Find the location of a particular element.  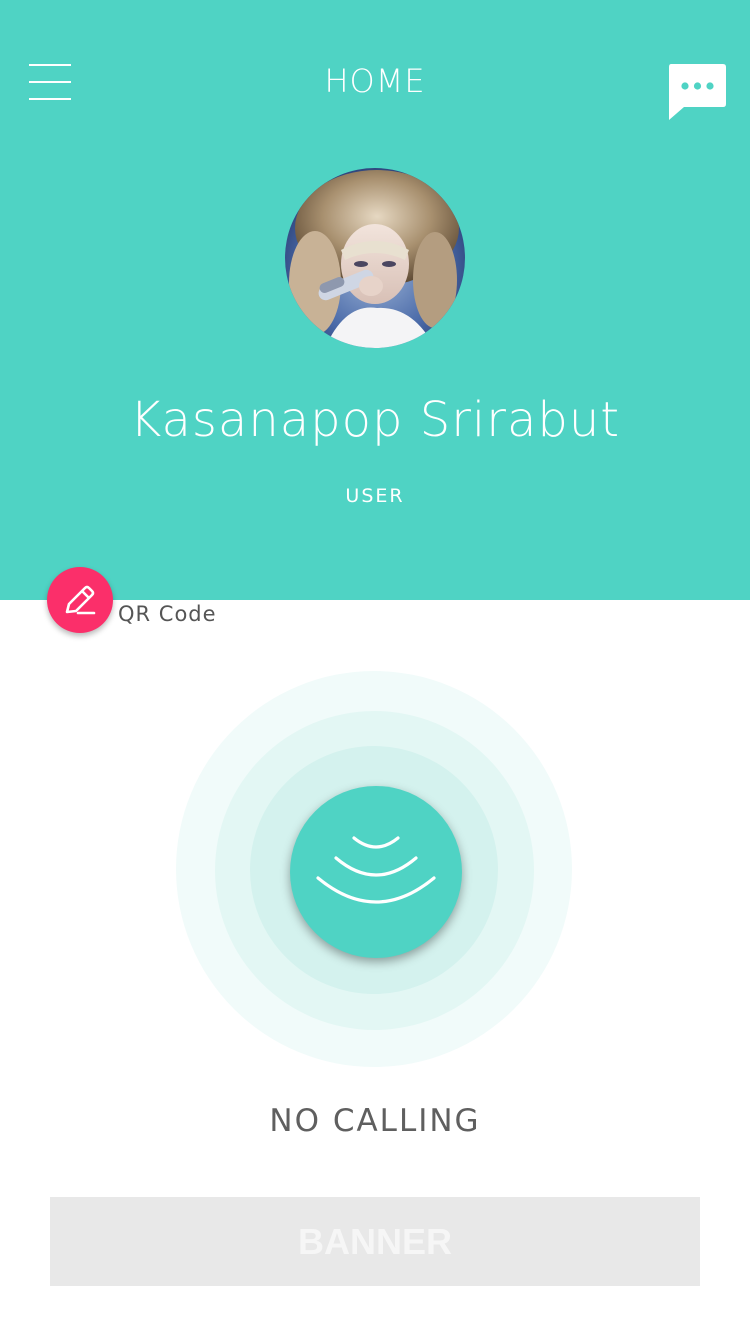

signal-waves-icon is located at coordinates (376, 870).